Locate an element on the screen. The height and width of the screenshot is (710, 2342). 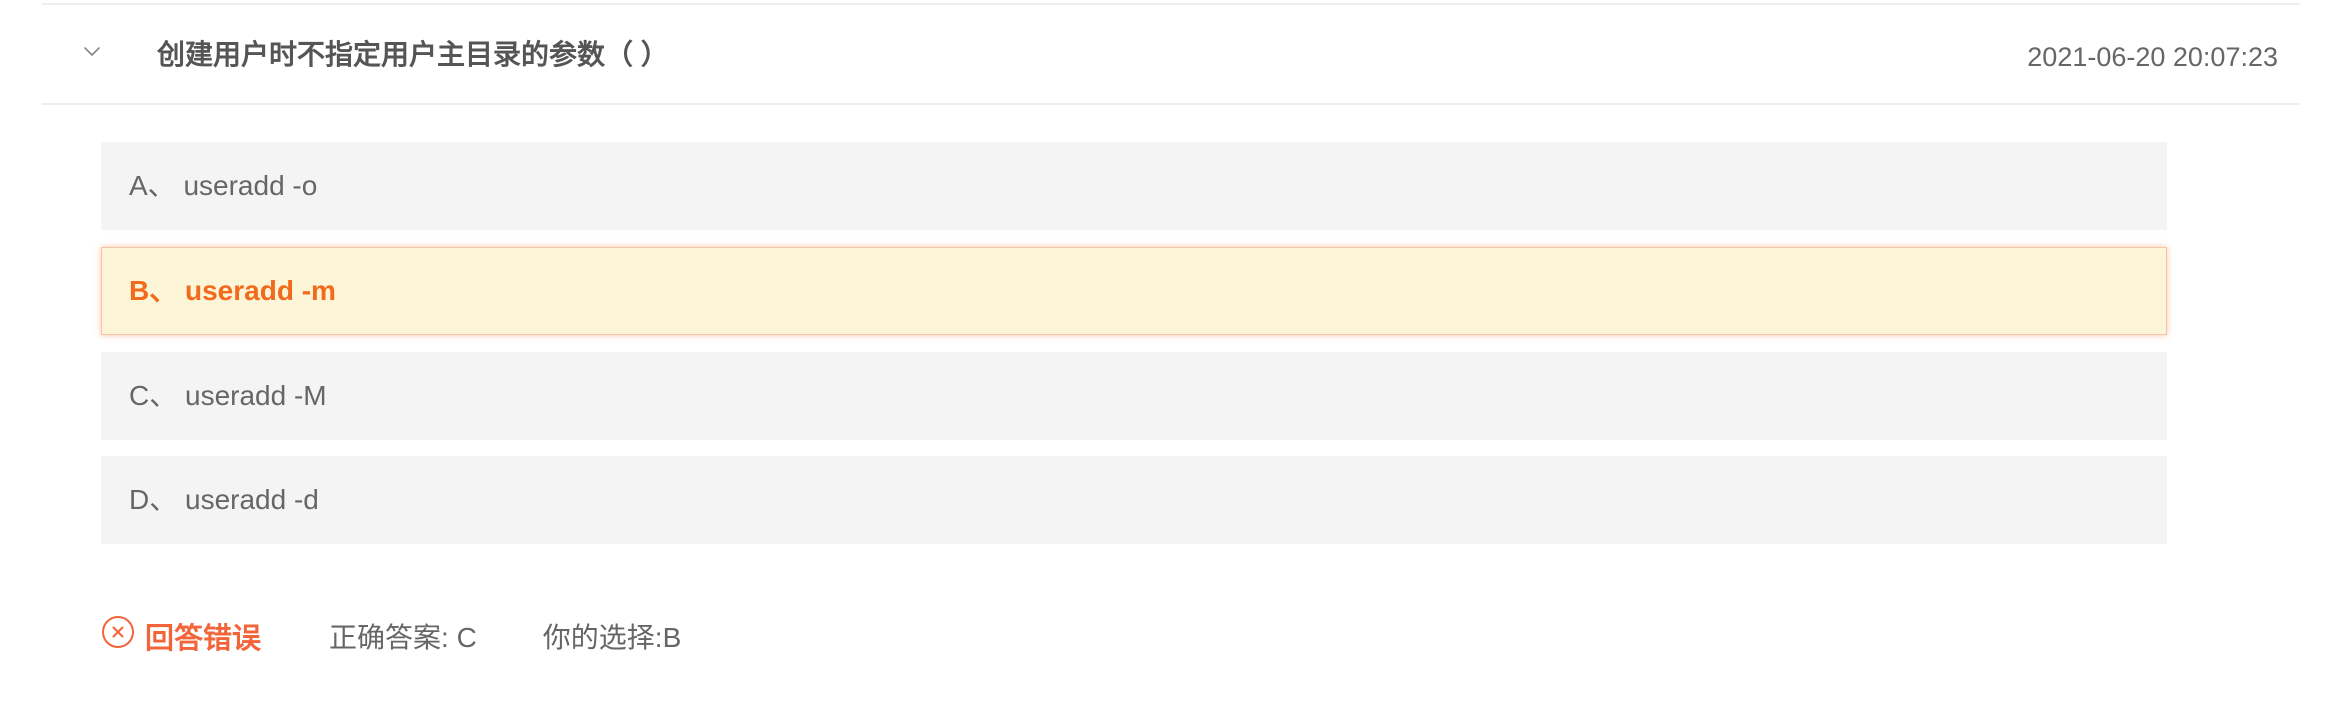
question-title: 创建用户时不指定用户主目录的参数（ ） is located at coordinates (413, 54).